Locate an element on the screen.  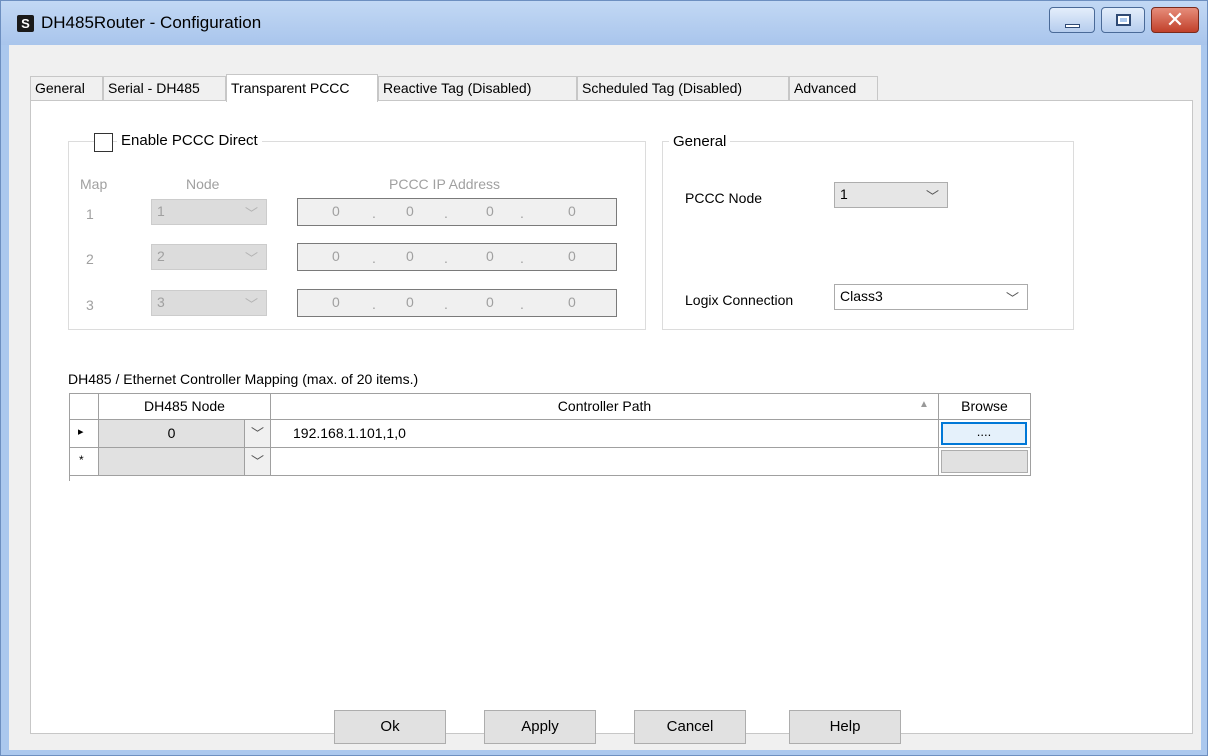
map-row-1: 1 is located at coordinates (90, 214).